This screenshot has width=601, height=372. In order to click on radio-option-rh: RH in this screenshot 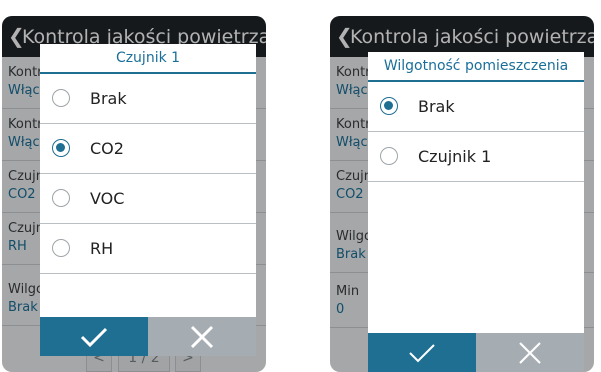, I will do `click(148, 249)`.